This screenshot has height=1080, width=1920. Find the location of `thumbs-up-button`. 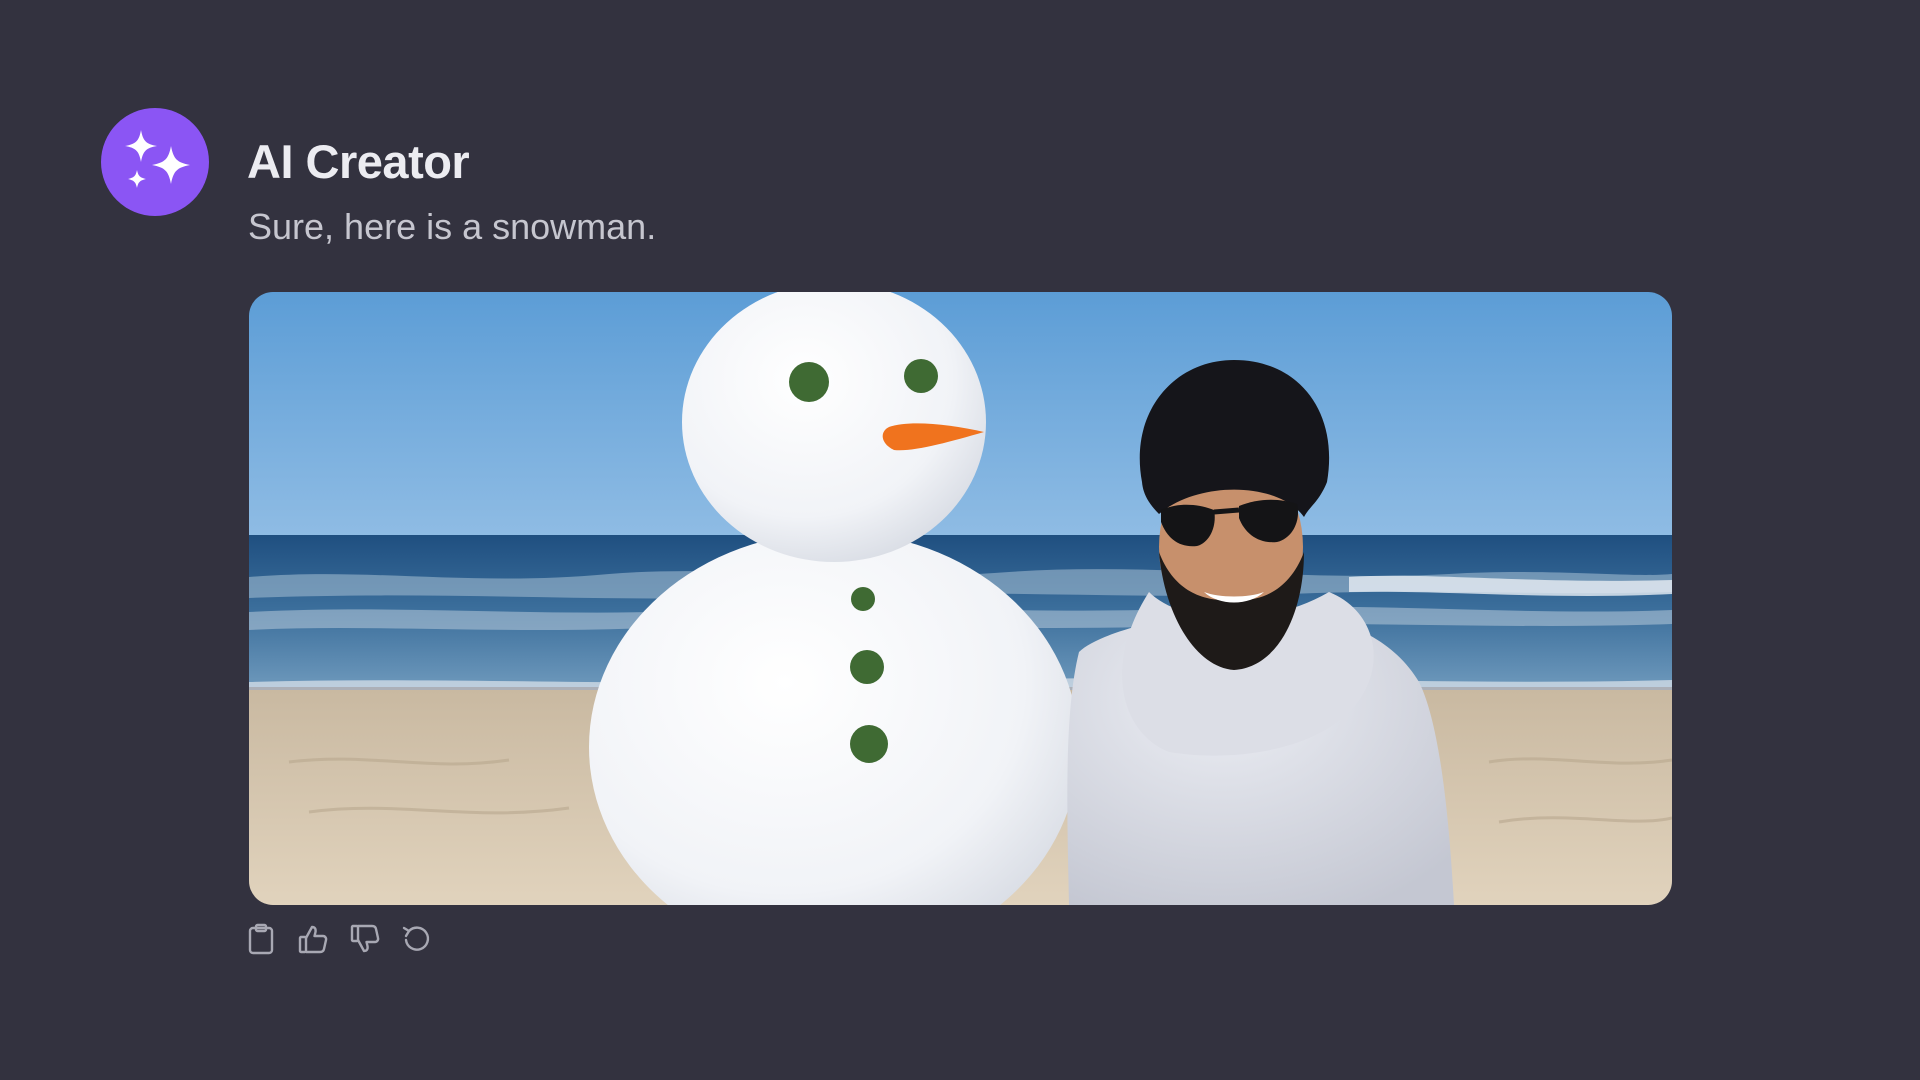

thumbs-up-button is located at coordinates (313, 939).